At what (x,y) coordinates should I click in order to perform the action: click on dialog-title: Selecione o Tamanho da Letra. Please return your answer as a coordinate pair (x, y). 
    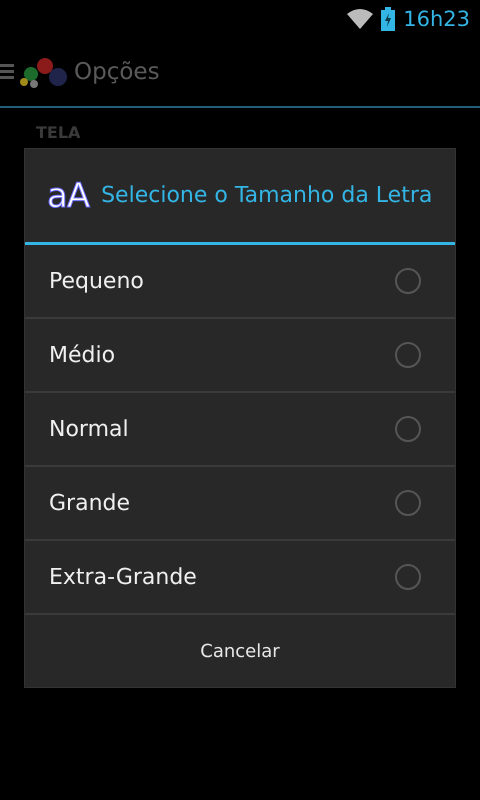
    Looking at the image, I should click on (266, 196).